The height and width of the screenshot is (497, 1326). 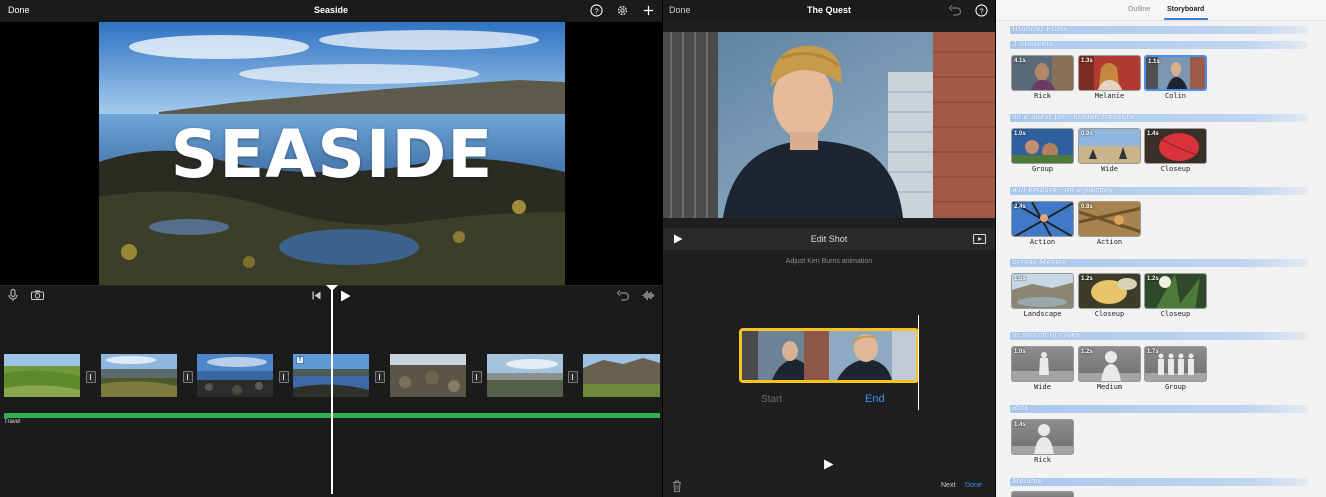 I want to click on shot-placeholder-medium: 1.2s, so click(x=1109, y=364).